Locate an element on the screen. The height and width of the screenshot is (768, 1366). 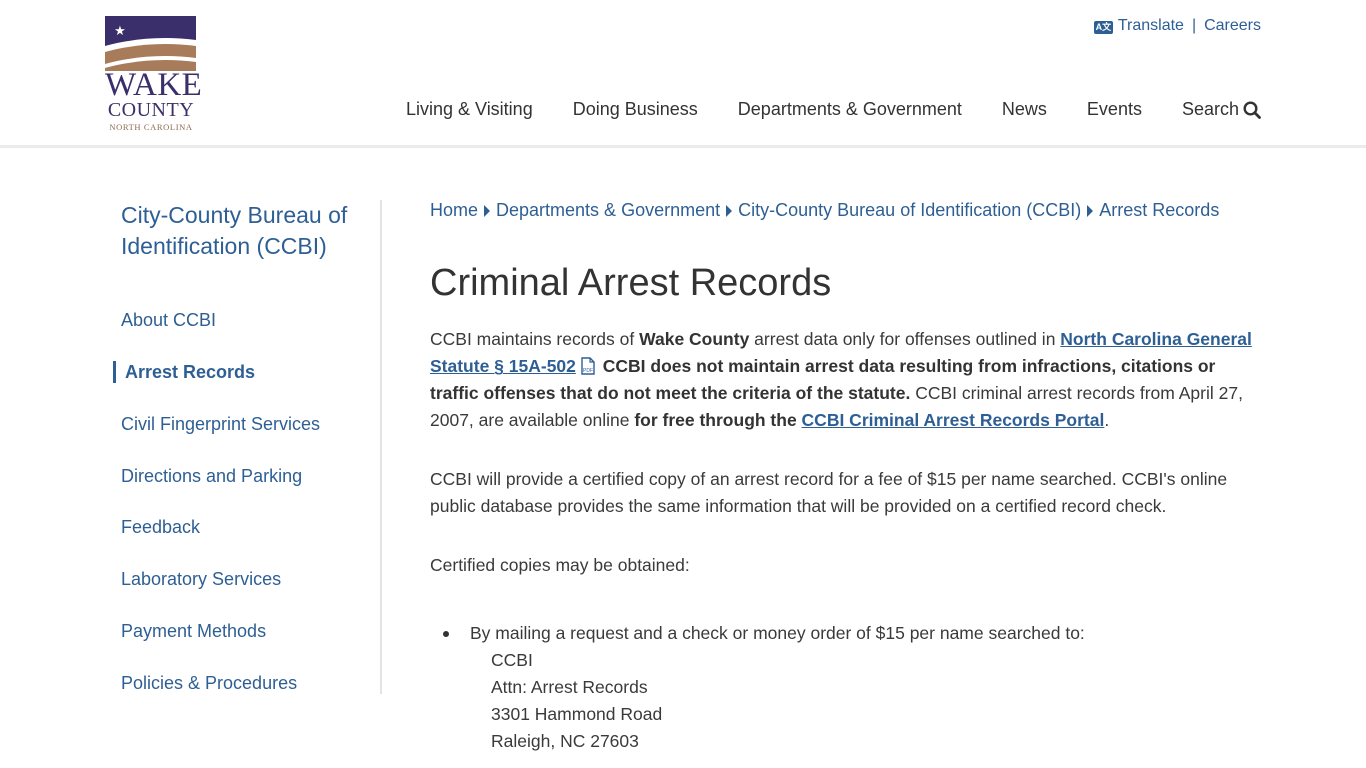
translate-link: A文 Translate is located at coordinates (1138, 26).